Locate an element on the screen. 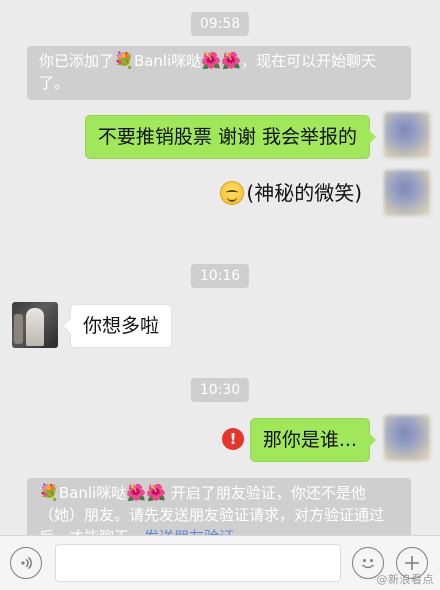 This screenshot has width=440, height=590. timestamp: 09:58 is located at coordinates (220, 24).